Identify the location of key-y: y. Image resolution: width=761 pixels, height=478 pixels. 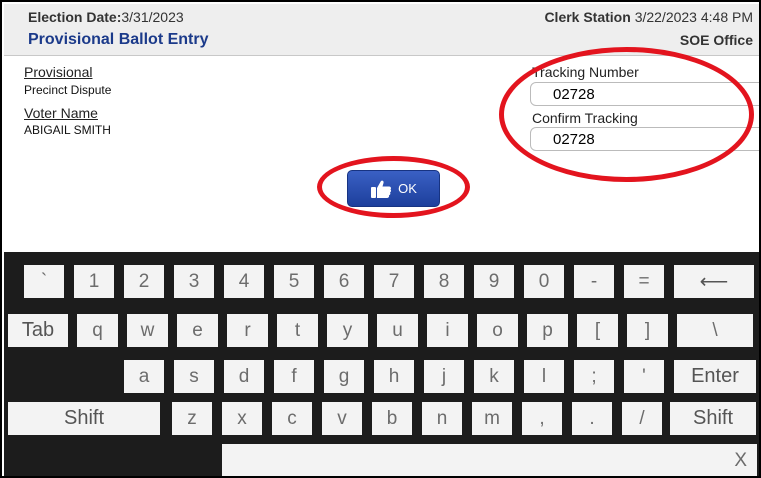
(347, 330).